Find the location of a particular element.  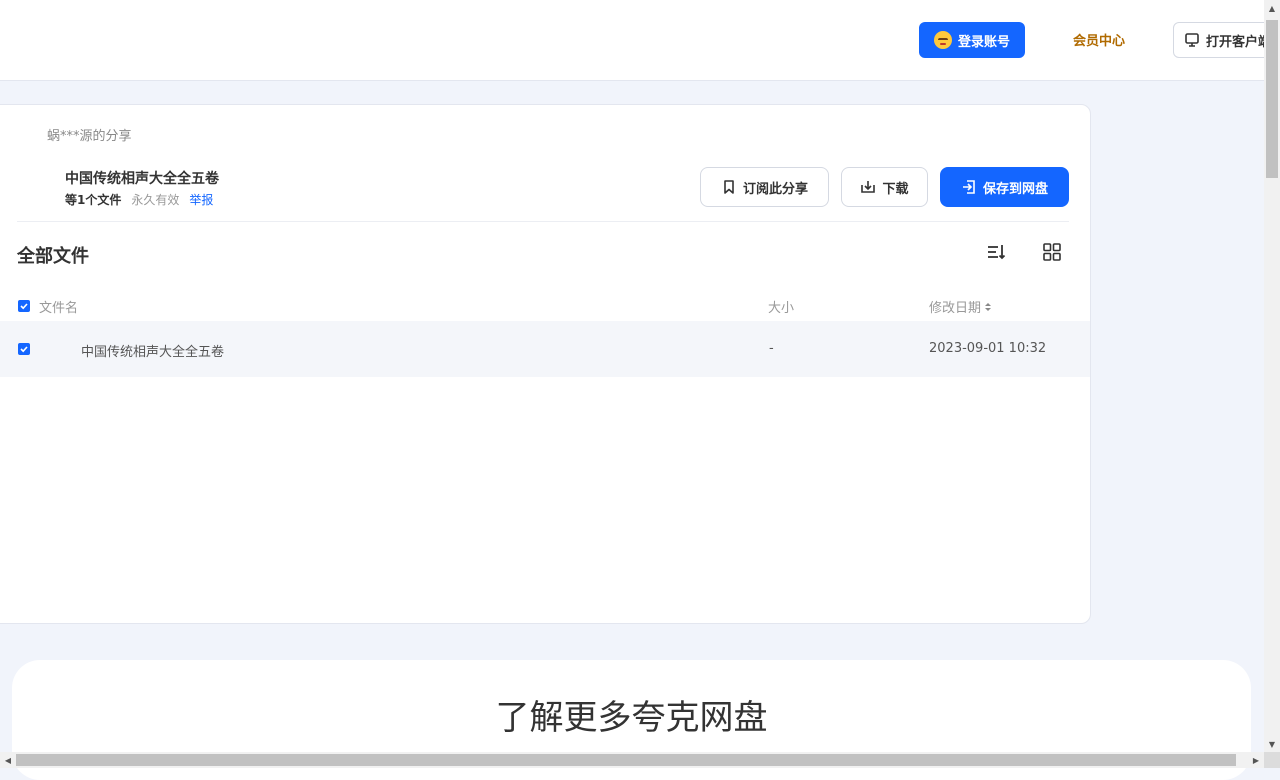

download-button: 下载 is located at coordinates (884, 187).